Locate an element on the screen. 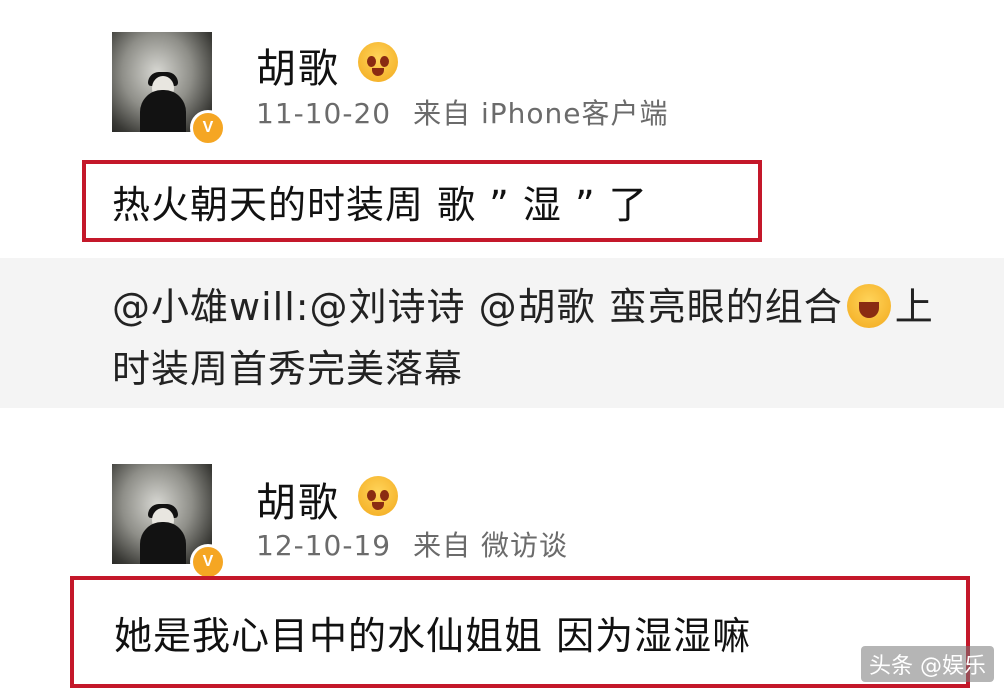 This screenshot has height=688, width=1004. laughing-emoji-icon is located at coordinates (868, 306).